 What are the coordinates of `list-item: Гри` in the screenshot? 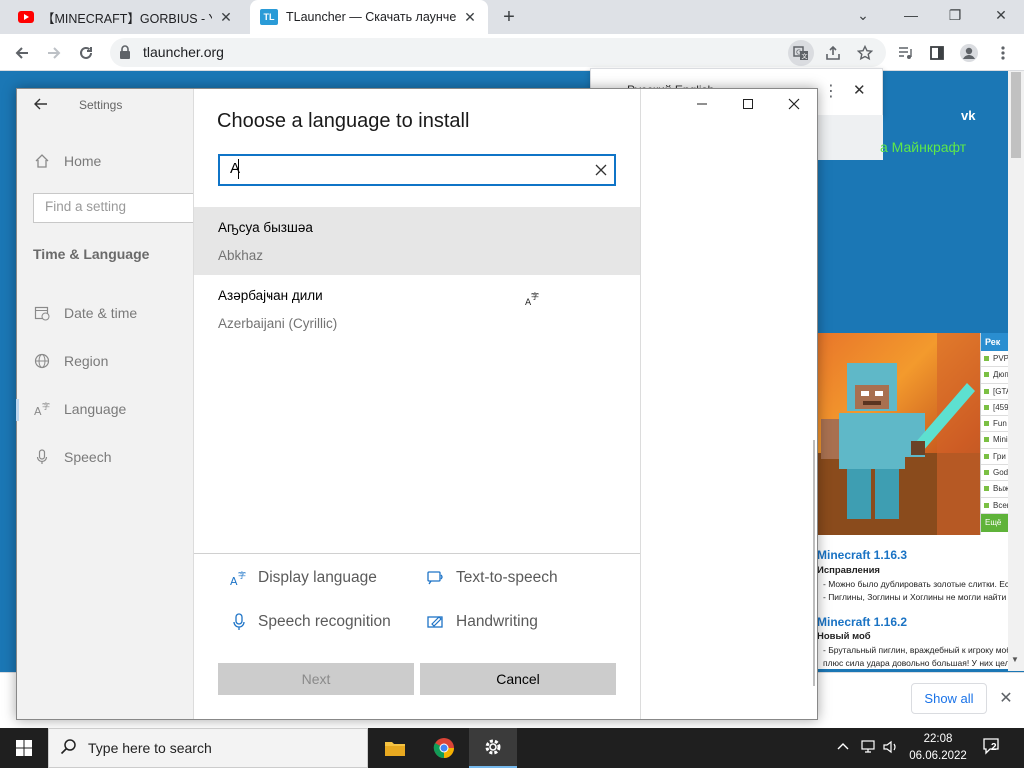 It's located at (994, 457).